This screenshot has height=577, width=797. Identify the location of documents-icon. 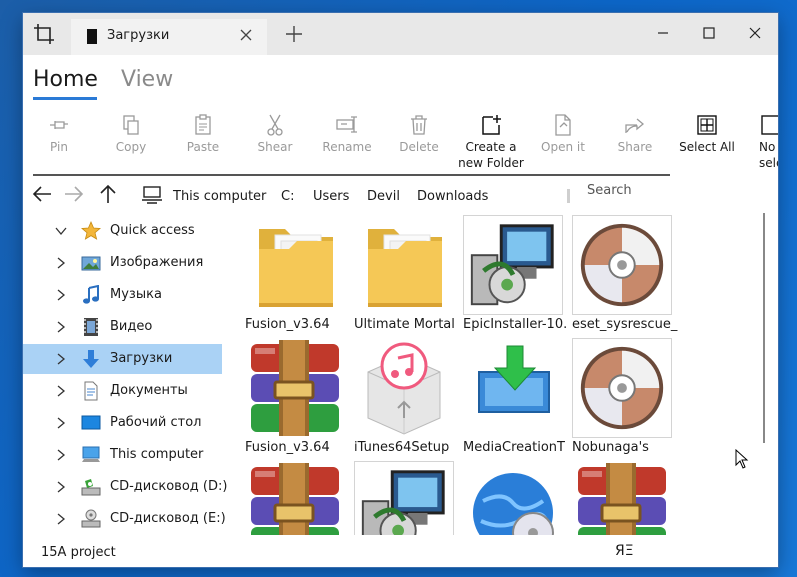
(91, 391).